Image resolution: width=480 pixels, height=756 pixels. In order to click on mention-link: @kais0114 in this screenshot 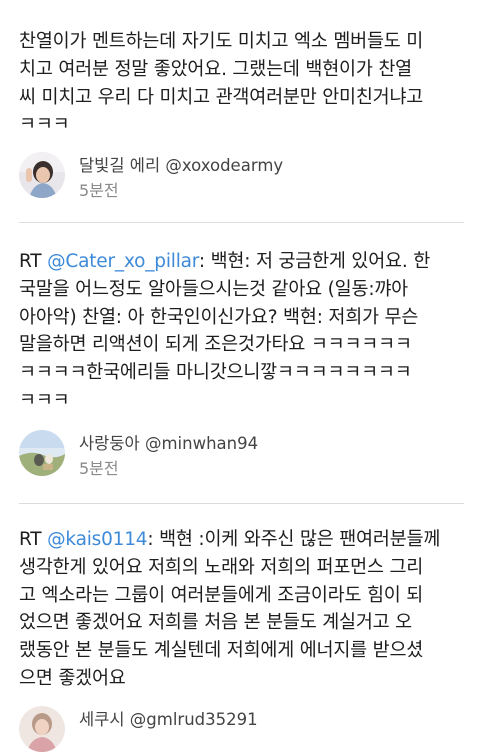, I will do `click(97, 539)`.